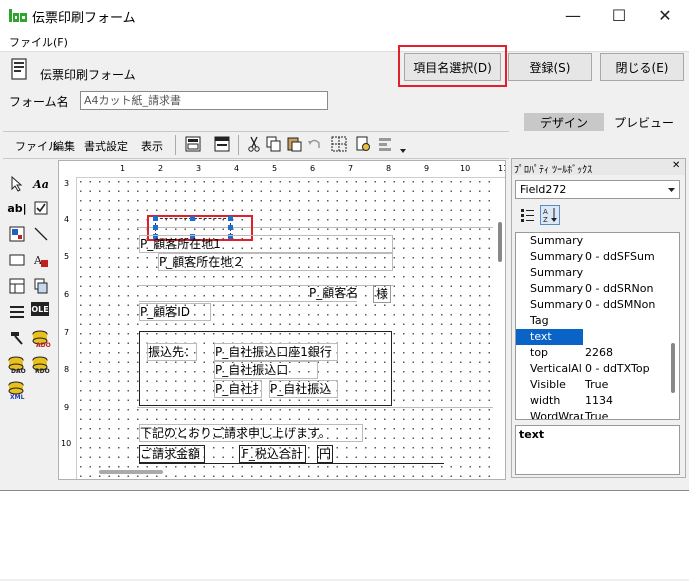  I want to click on property-row: SummaryG, so click(597, 273).